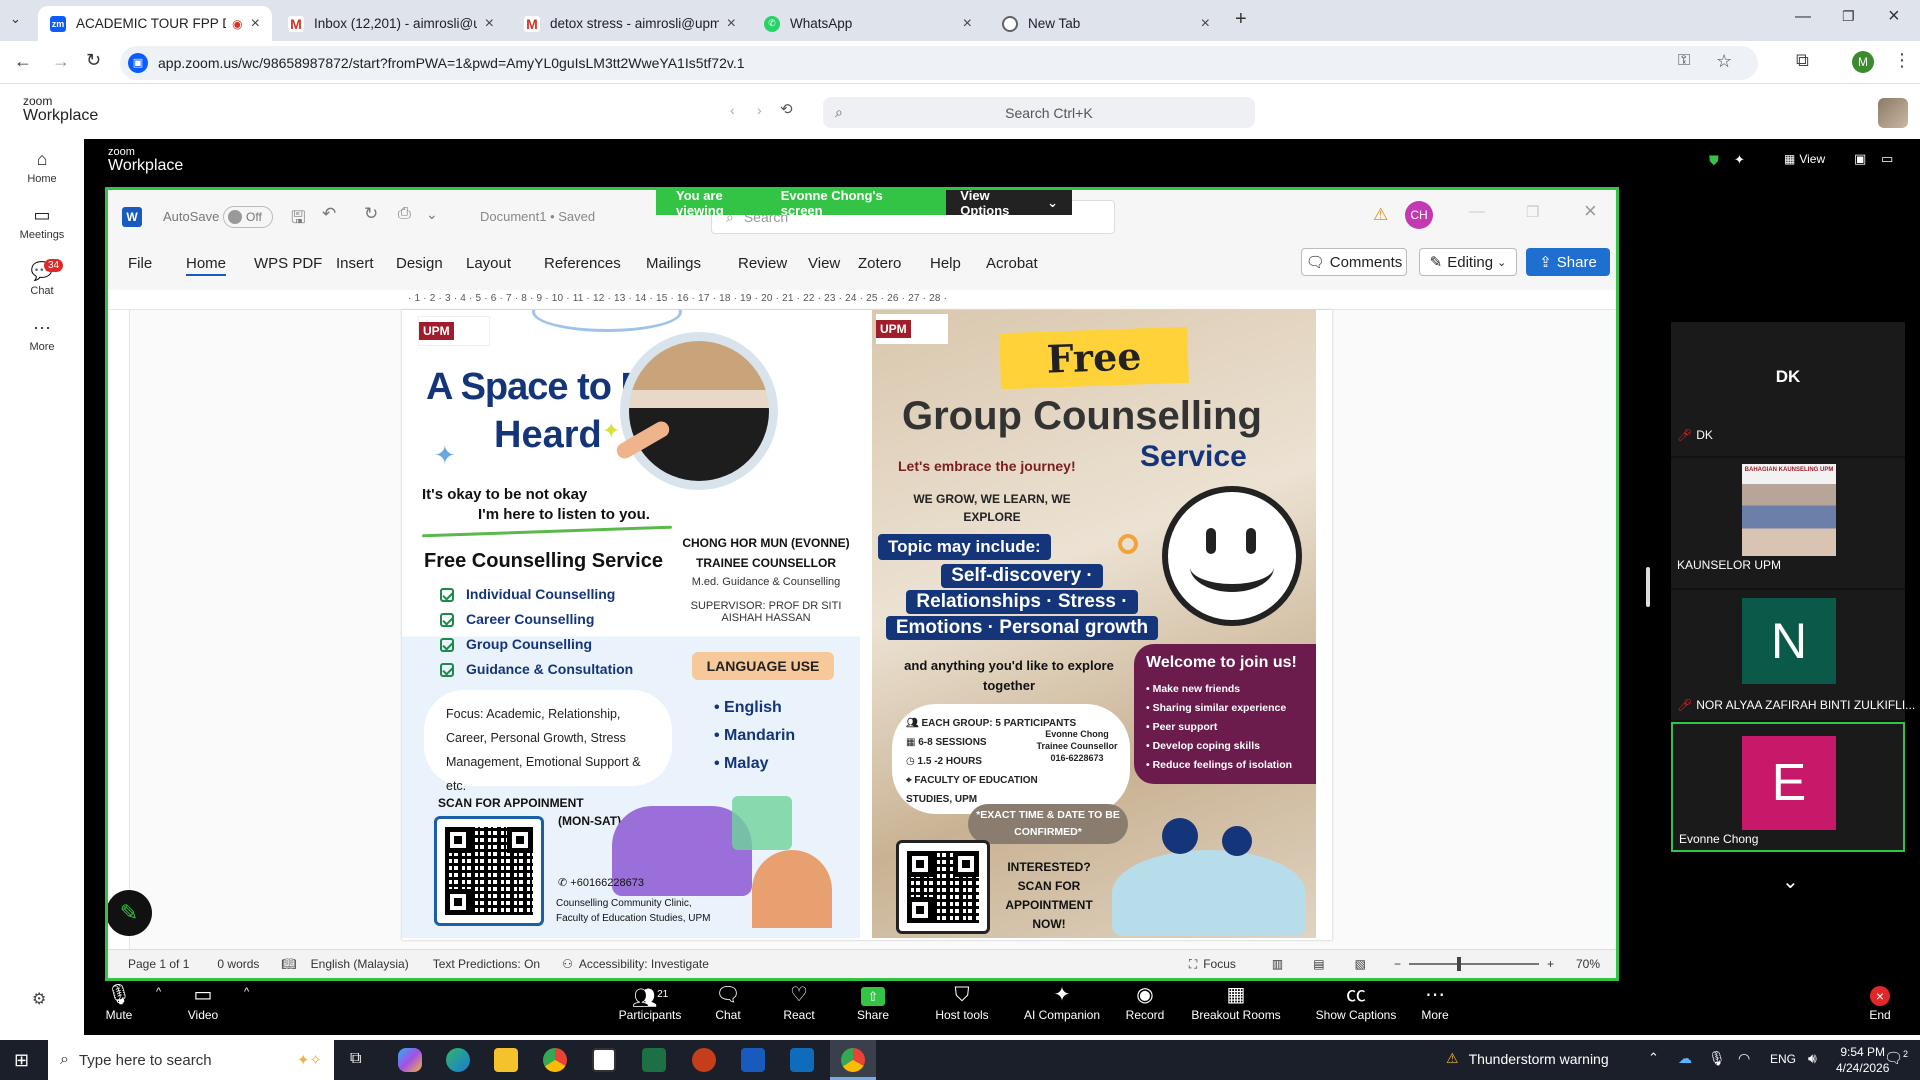  What do you see at coordinates (1145, 1002) in the screenshot?
I see `record-button: ◉ Record` at bounding box center [1145, 1002].